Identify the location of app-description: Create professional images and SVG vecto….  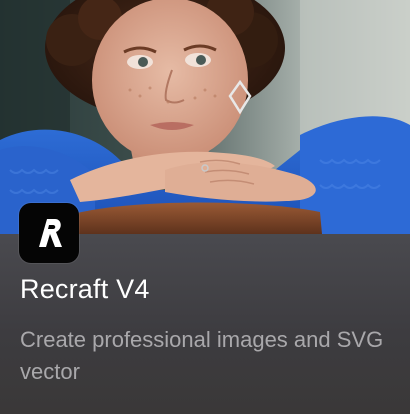
(202, 355).